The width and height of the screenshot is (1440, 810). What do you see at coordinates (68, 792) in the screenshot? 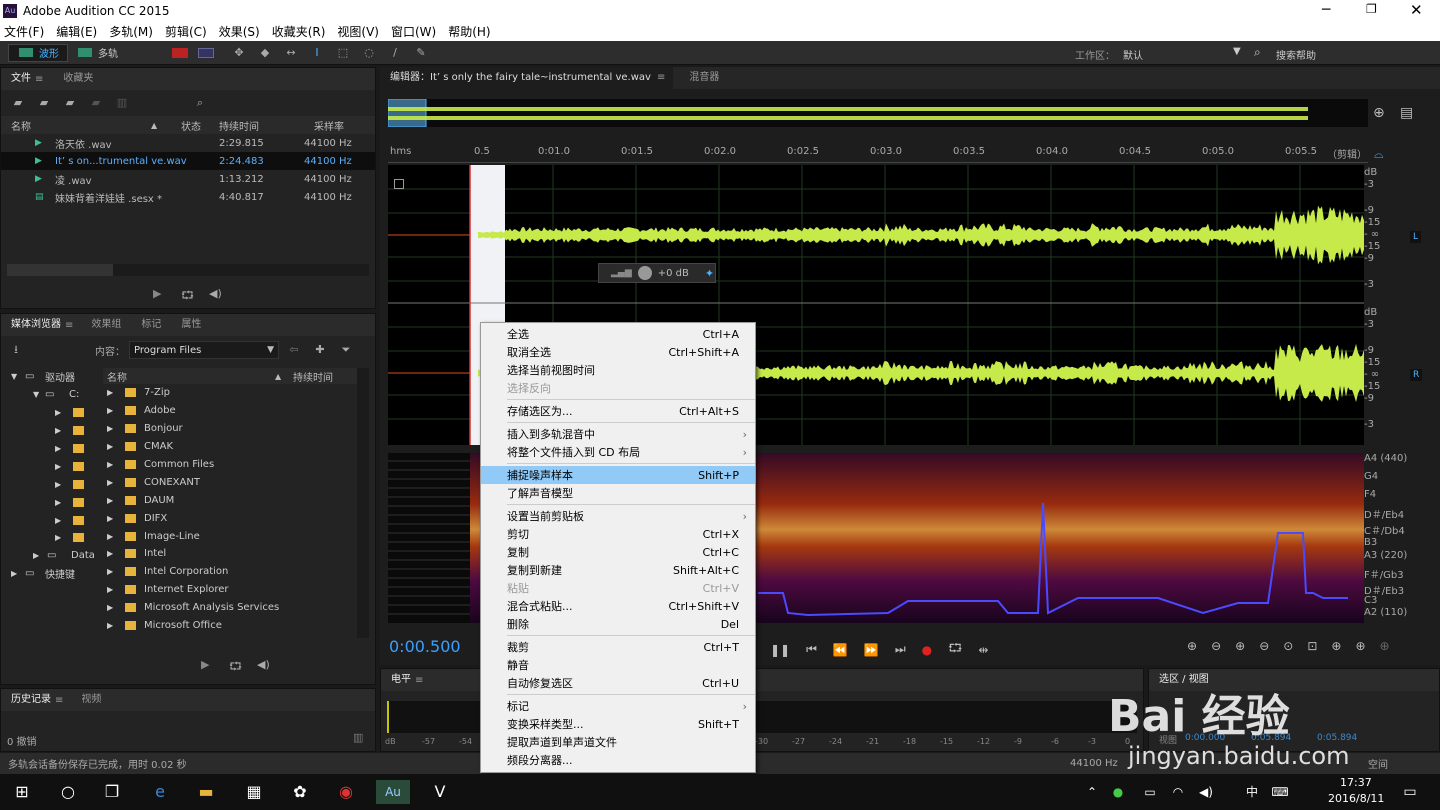
I see `cortana-icon: ○` at bounding box center [68, 792].